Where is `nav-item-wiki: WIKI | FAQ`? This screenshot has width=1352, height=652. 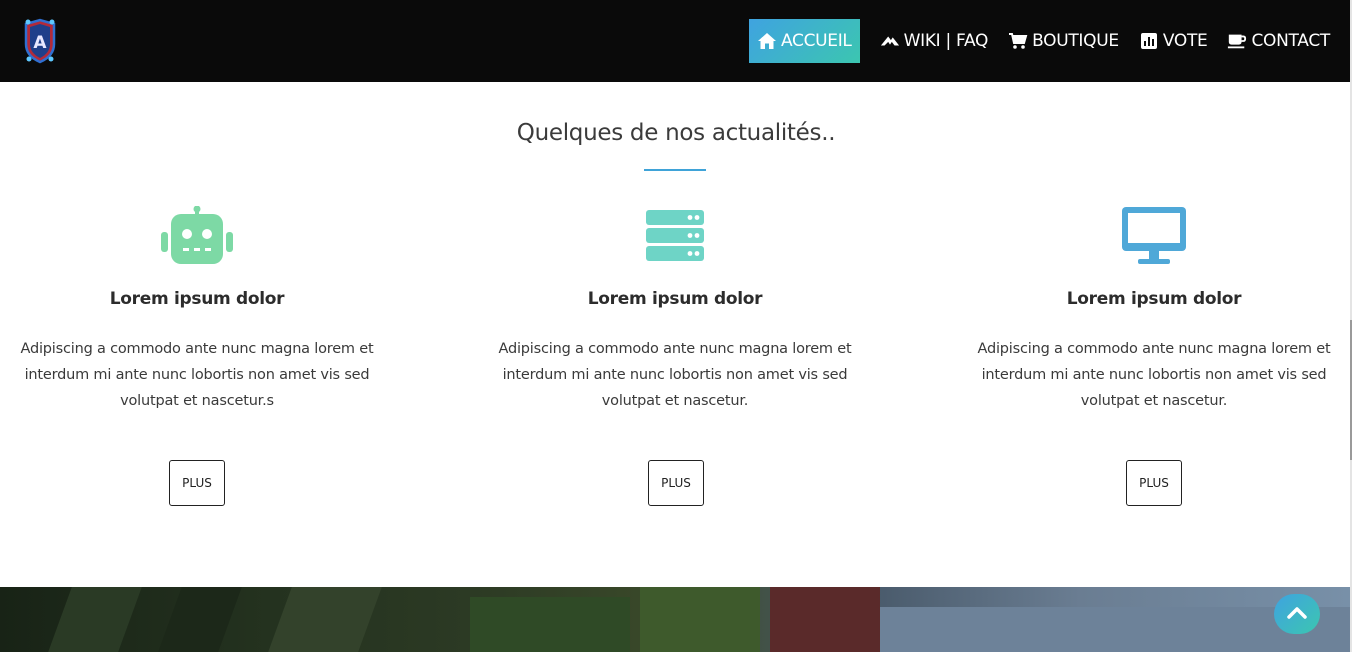 nav-item-wiki: WIKI | FAQ is located at coordinates (934, 41).